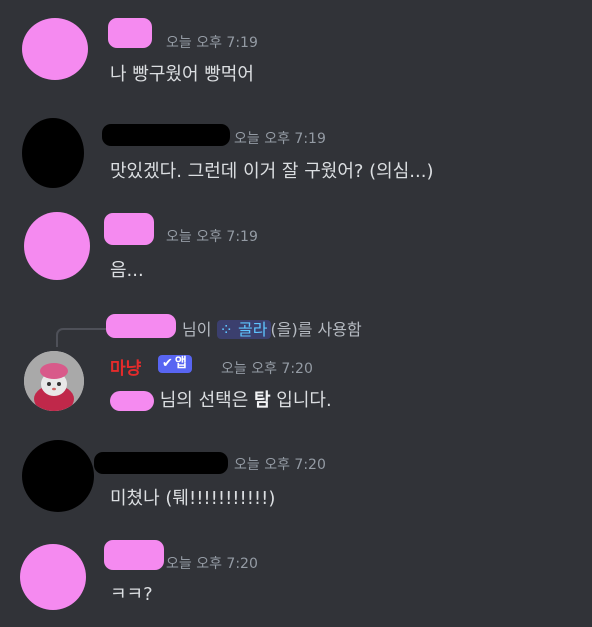 The height and width of the screenshot is (627, 592). Describe the element at coordinates (204, 400) in the screenshot. I see `message-text-before: 님의 선택은` at that location.